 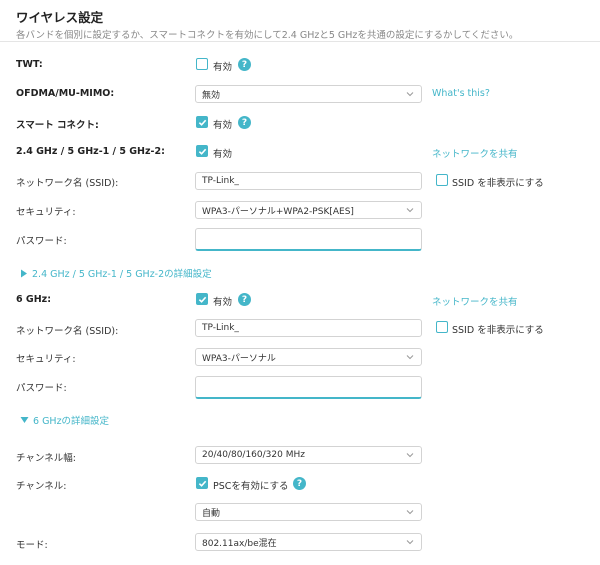 I want to click on smart-connect-help-icon: ?, so click(x=244, y=122).